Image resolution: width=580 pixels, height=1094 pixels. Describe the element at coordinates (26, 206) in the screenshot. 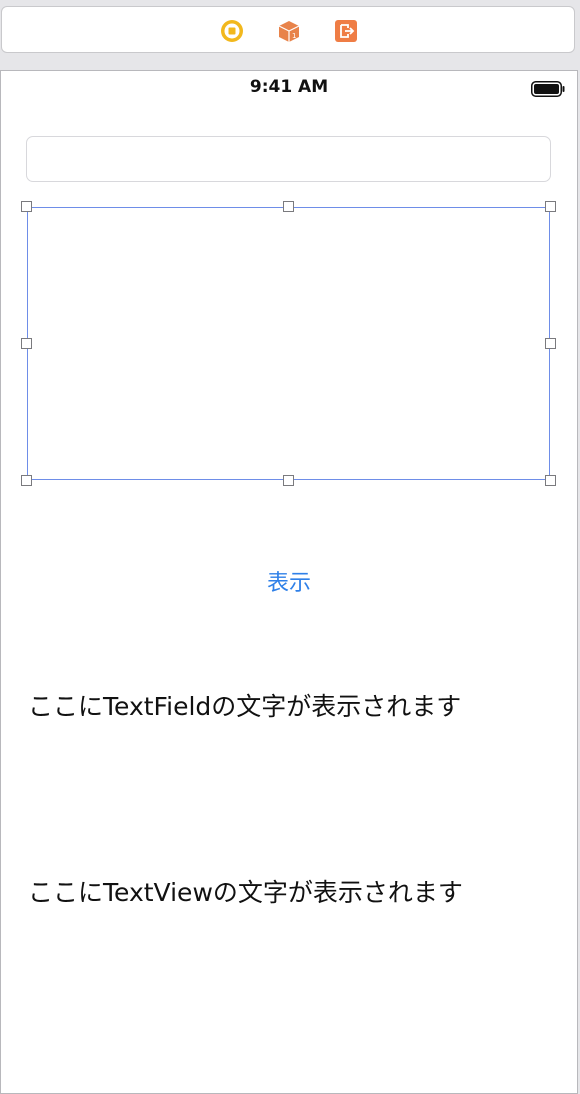

I see `resize-handle-top-left` at that location.